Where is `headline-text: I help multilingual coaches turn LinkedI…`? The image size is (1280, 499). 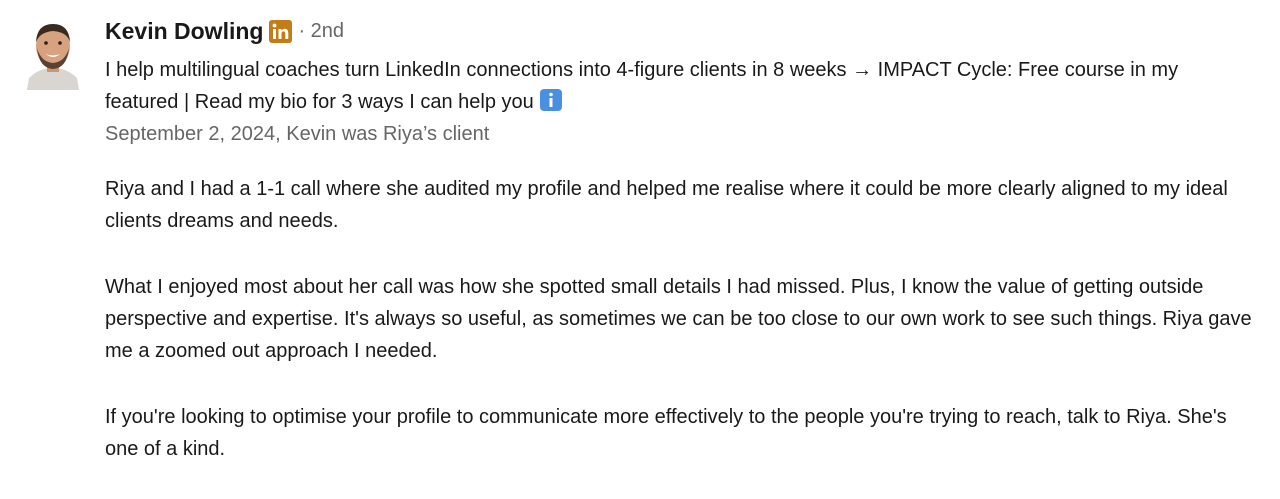
headline-text: I help multilingual coaches turn LinkedI… is located at coordinates (642, 86).